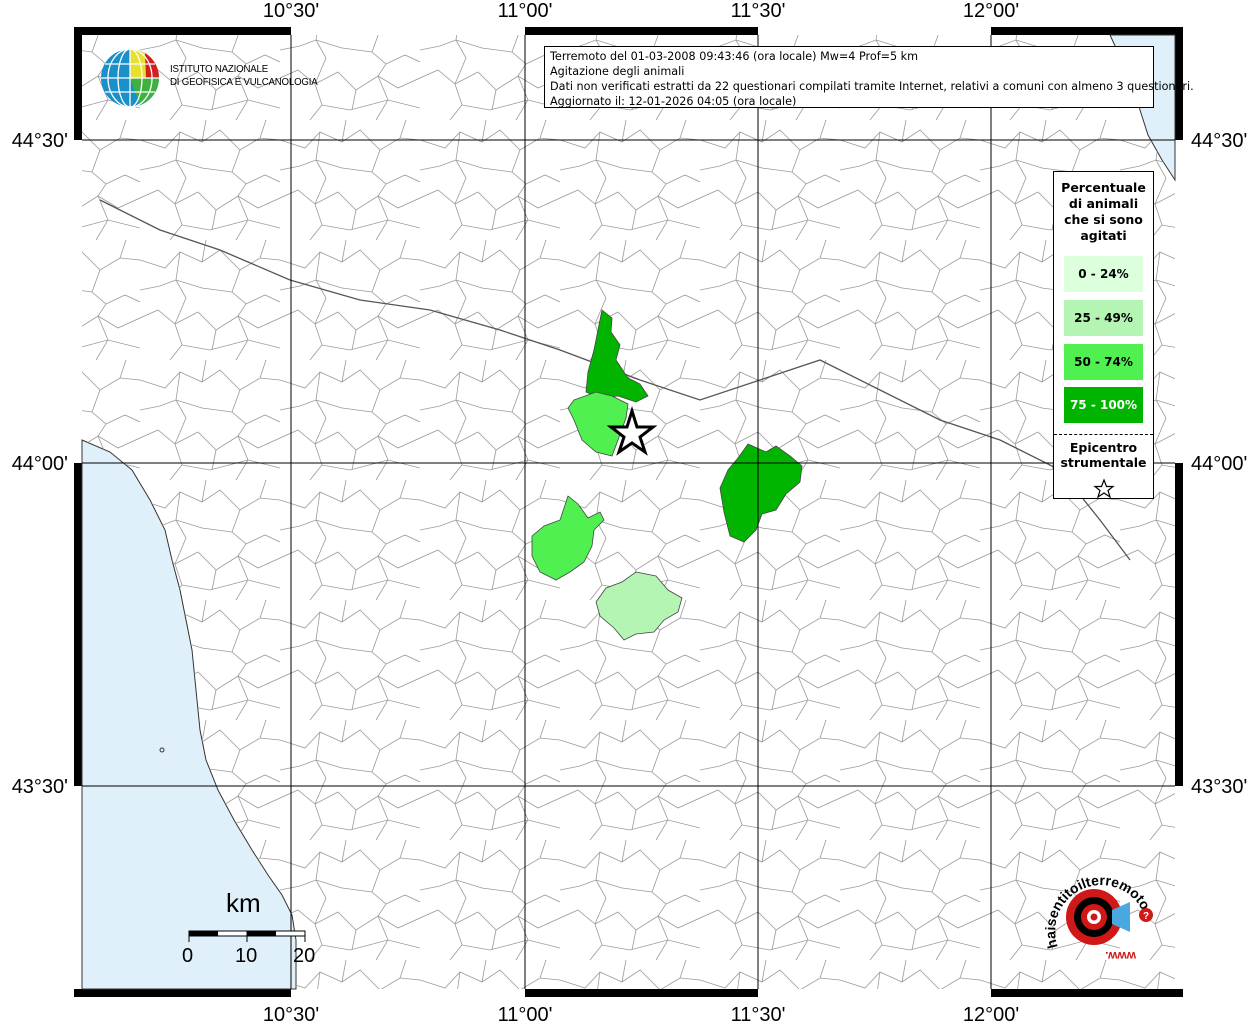 This screenshot has width=1256, height=1024. Describe the element at coordinates (246, 956) in the screenshot. I see `scale-tick-10: 10` at that location.